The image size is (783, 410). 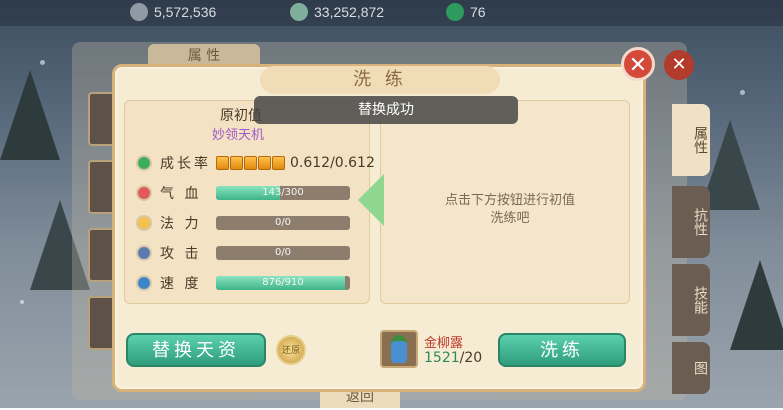 What do you see at coordinates (144, 193) in the screenshot?
I see `heart-icon` at bounding box center [144, 193].